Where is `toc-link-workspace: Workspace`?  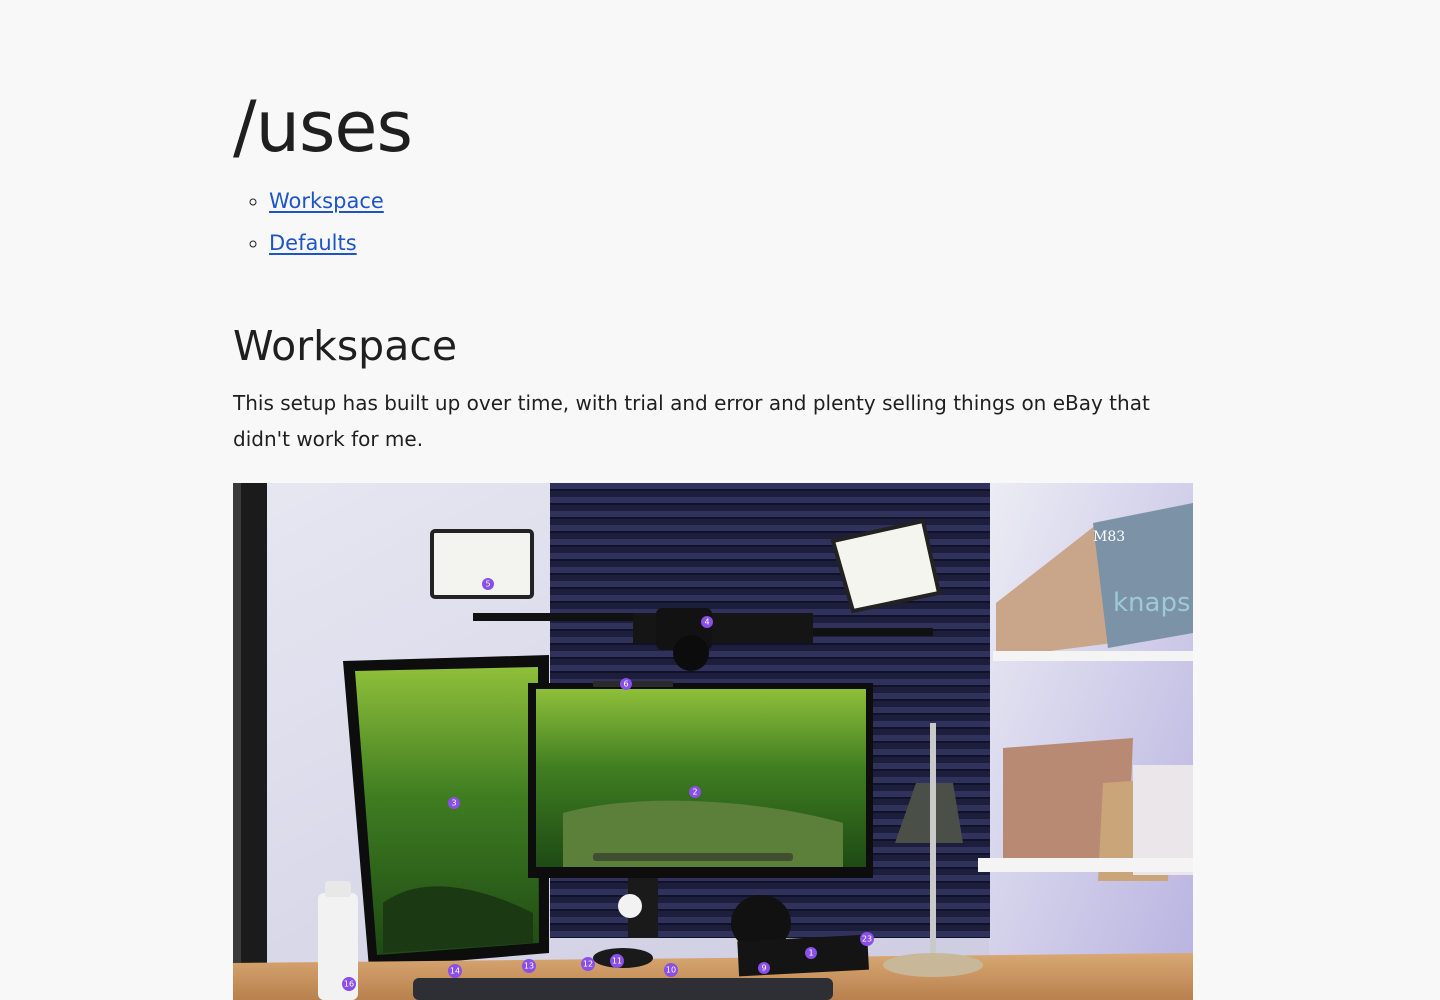 toc-link-workspace: Workspace is located at coordinates (326, 201).